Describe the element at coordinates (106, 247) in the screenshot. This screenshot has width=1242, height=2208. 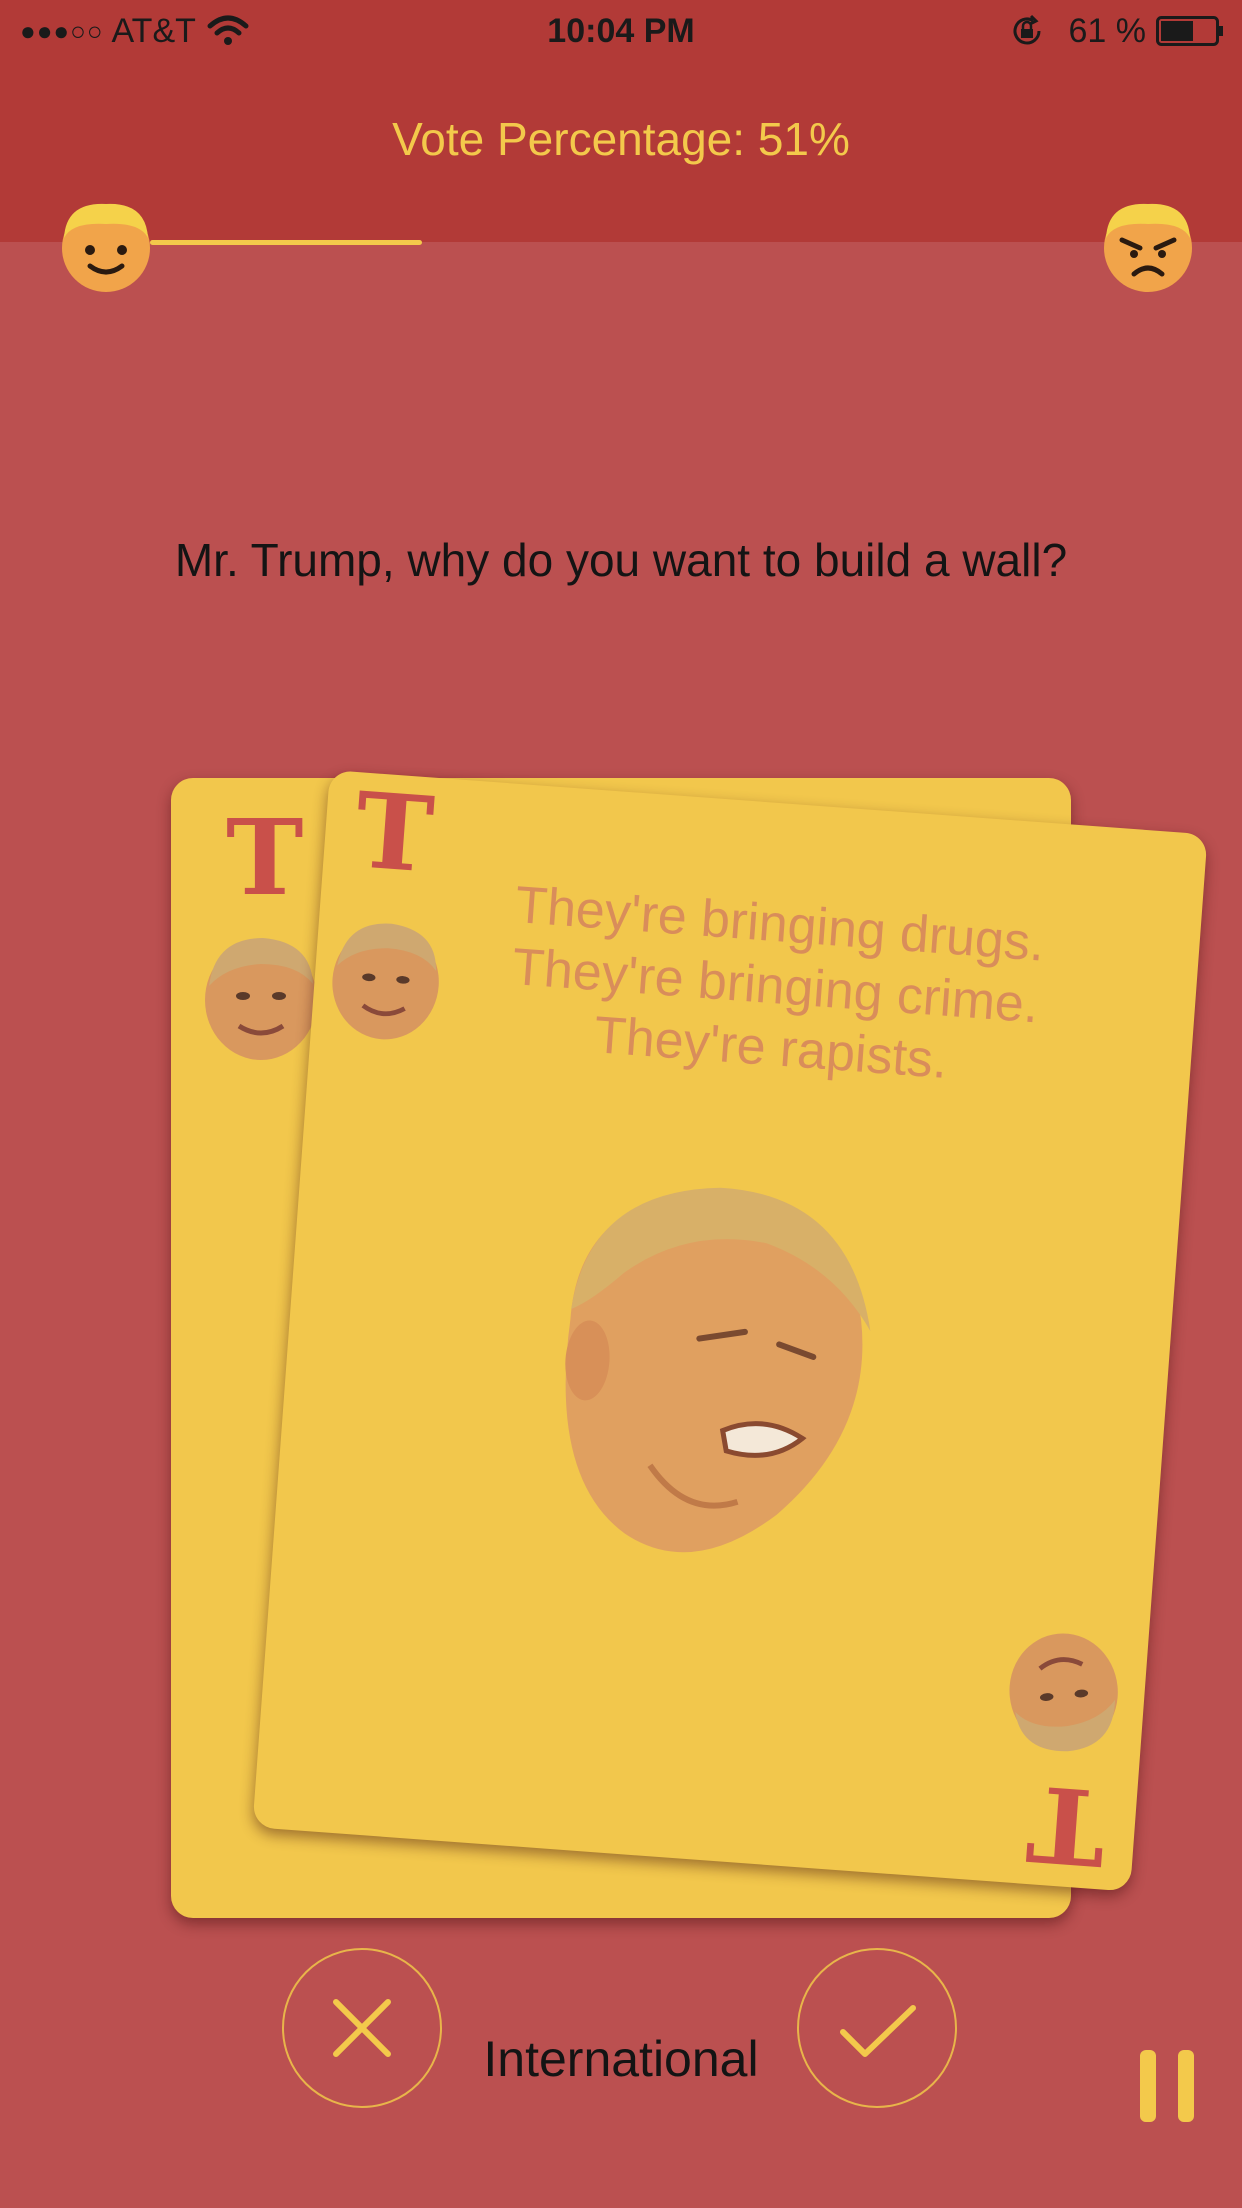
I see `happy-face-icon` at that location.